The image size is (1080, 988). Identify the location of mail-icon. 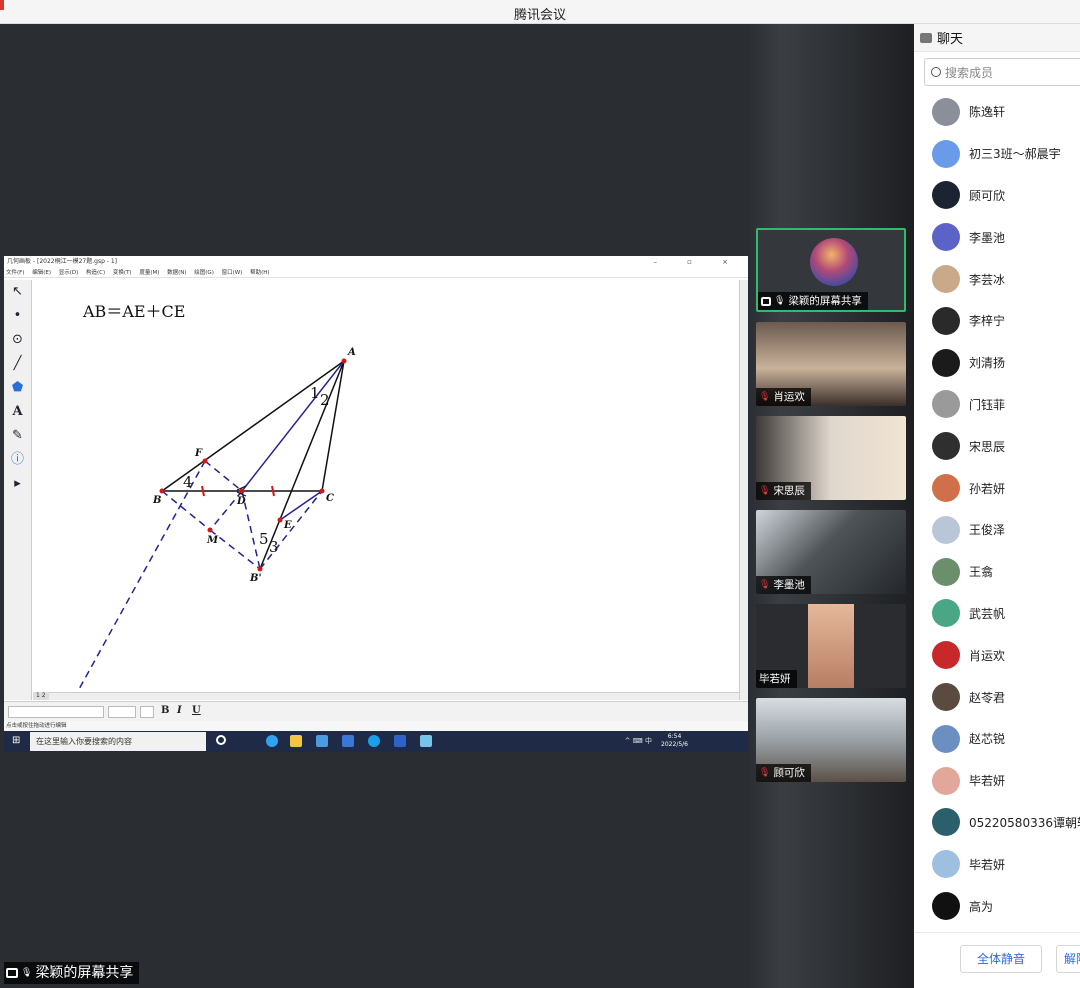
(348, 741).